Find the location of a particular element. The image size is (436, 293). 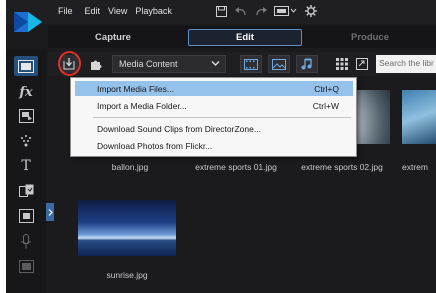

media-caption: ballon.jpg is located at coordinates (130, 167).